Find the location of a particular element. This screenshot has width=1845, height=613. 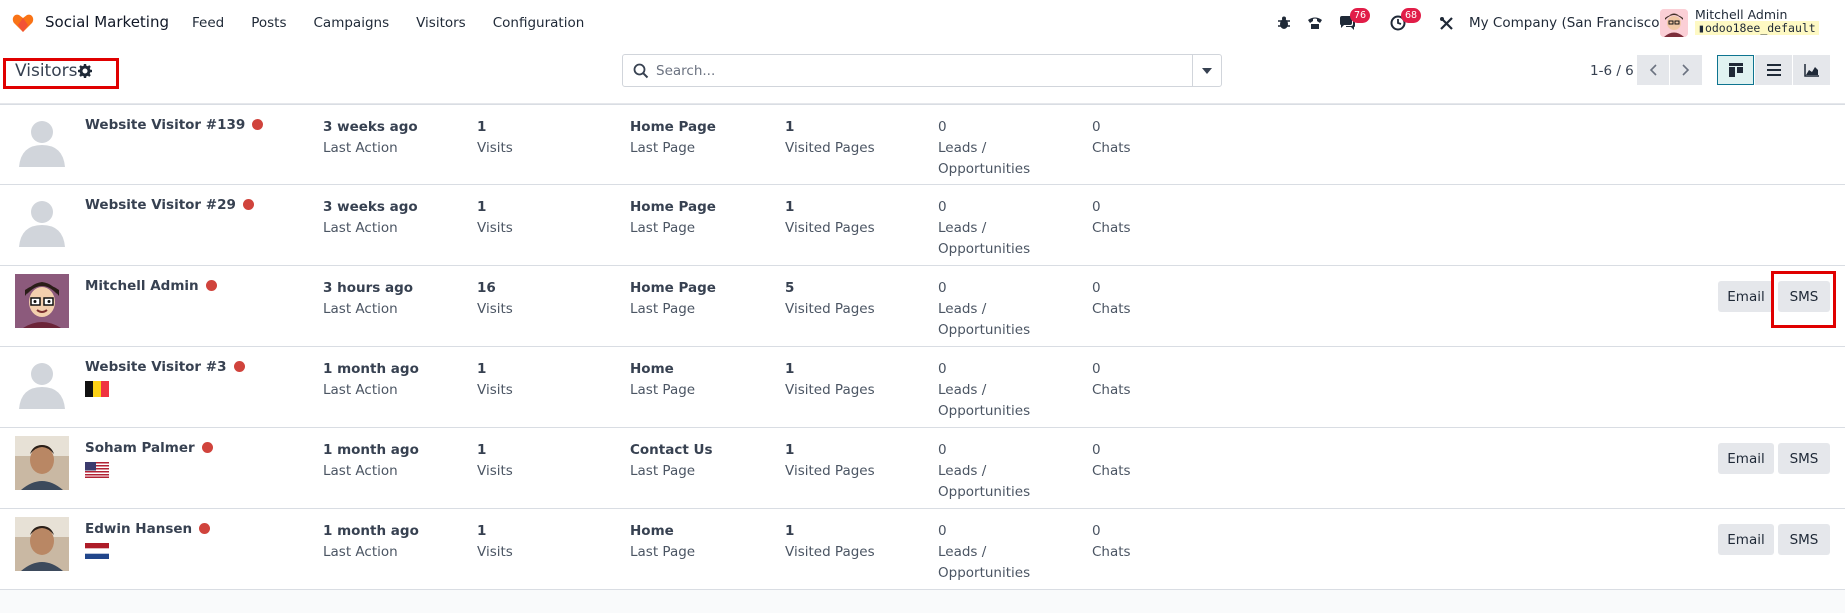

search-options-toggle is located at coordinates (1206, 70).